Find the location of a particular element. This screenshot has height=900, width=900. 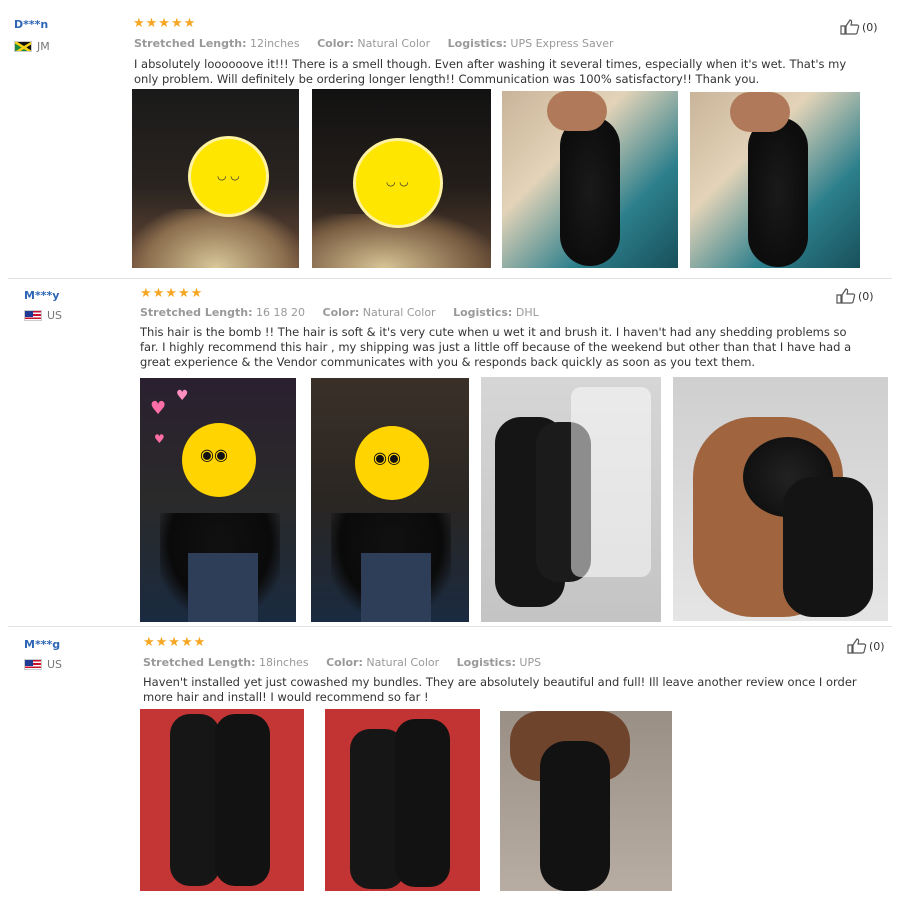

reviewer-name: D***n is located at coordinates (31, 24).